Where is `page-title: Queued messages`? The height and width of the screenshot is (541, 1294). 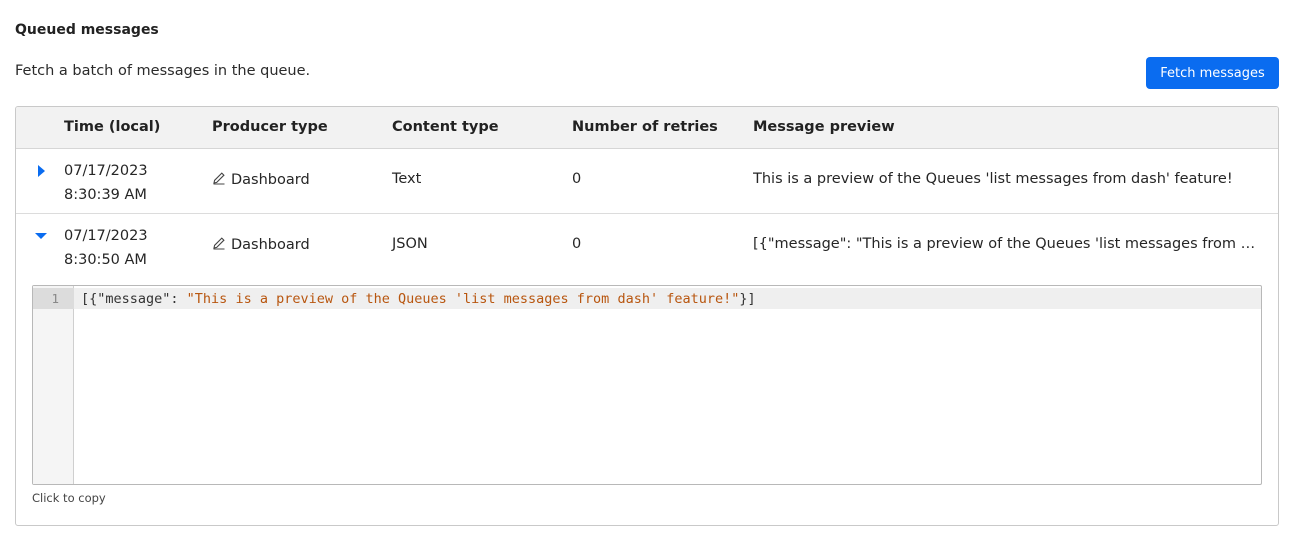
page-title: Queued messages is located at coordinates (87, 30).